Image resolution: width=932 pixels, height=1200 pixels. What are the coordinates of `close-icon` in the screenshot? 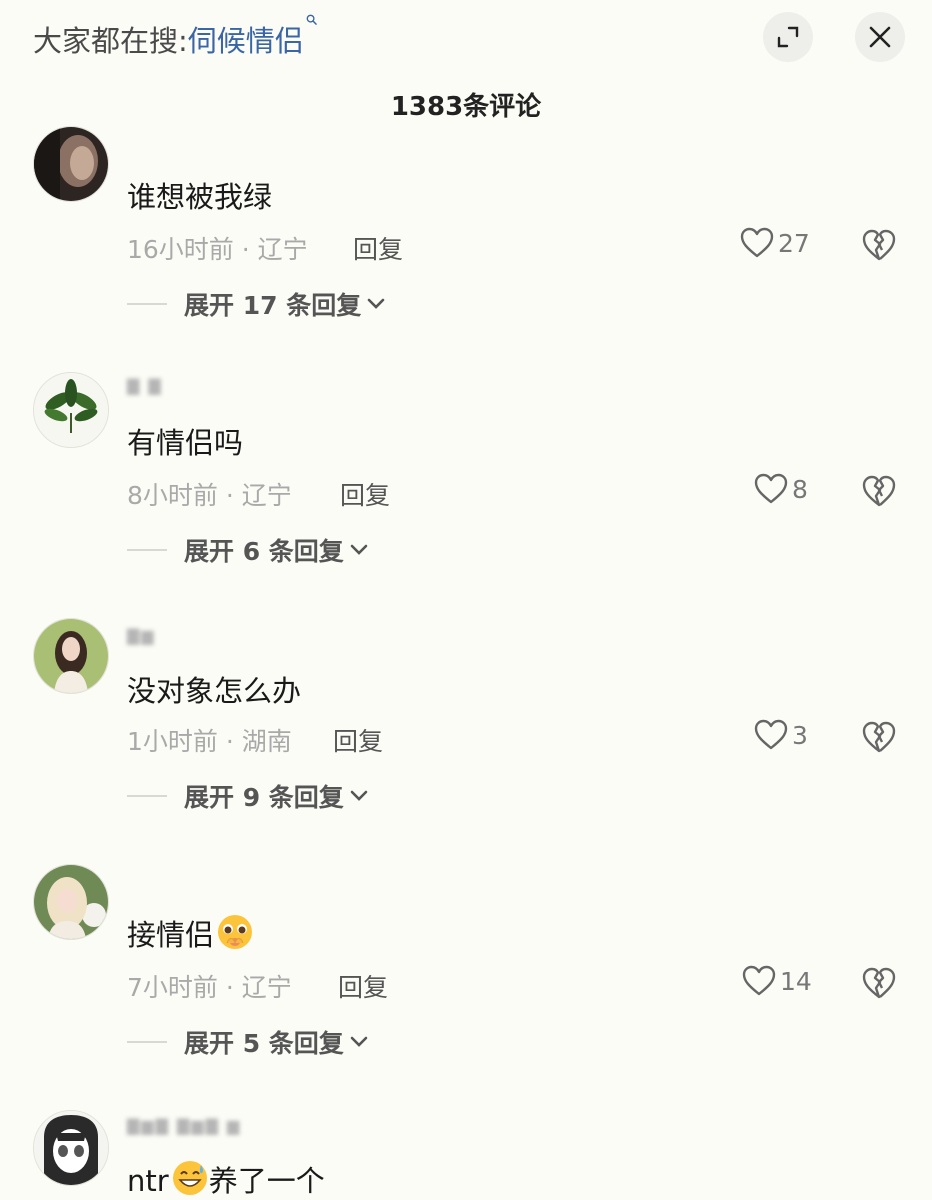 It's located at (880, 37).